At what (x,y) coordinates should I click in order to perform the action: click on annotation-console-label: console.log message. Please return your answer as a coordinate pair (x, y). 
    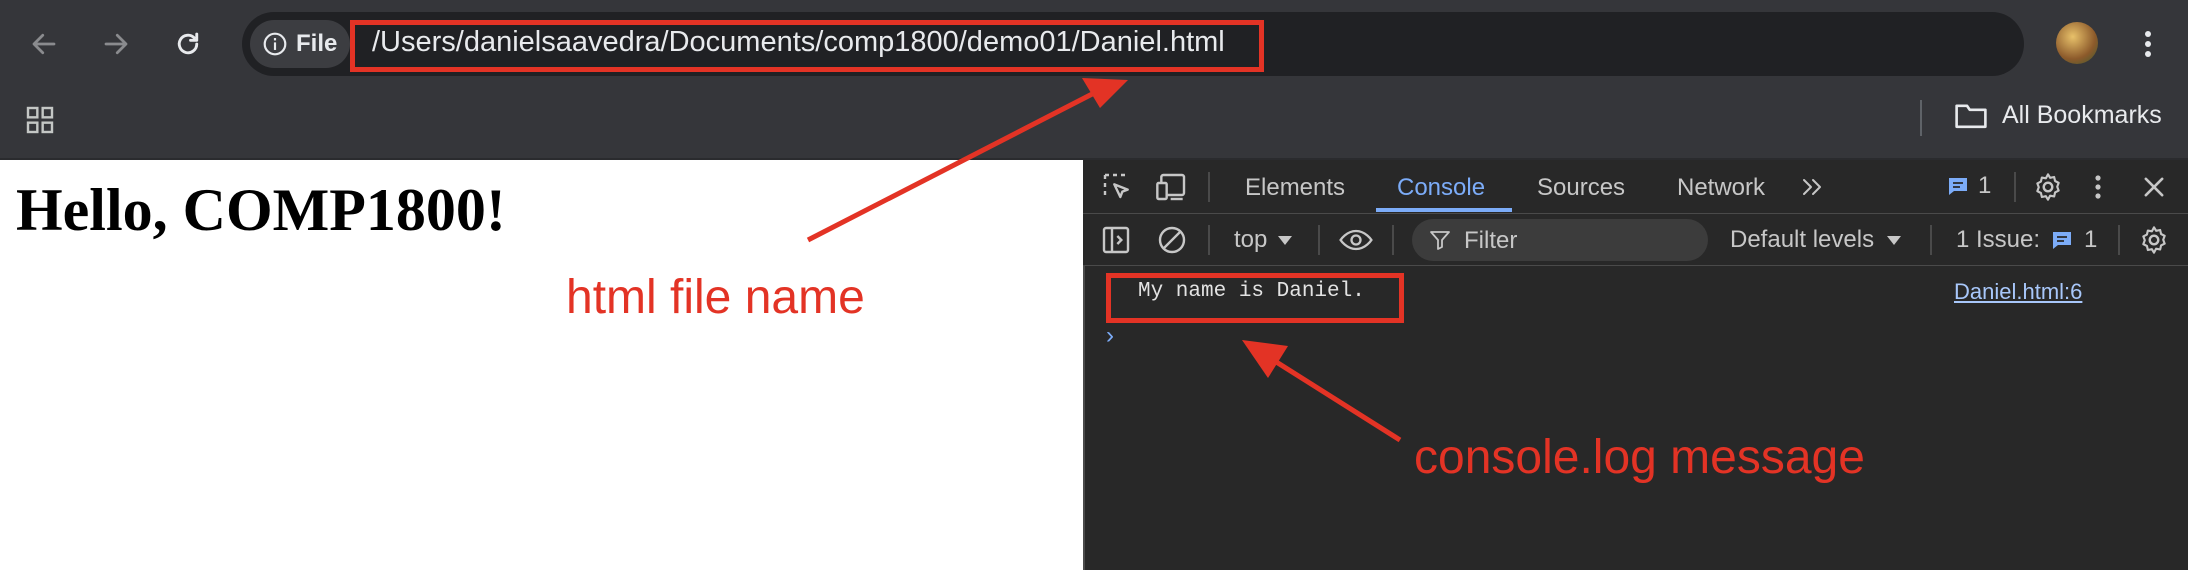
    Looking at the image, I should click on (1639, 457).